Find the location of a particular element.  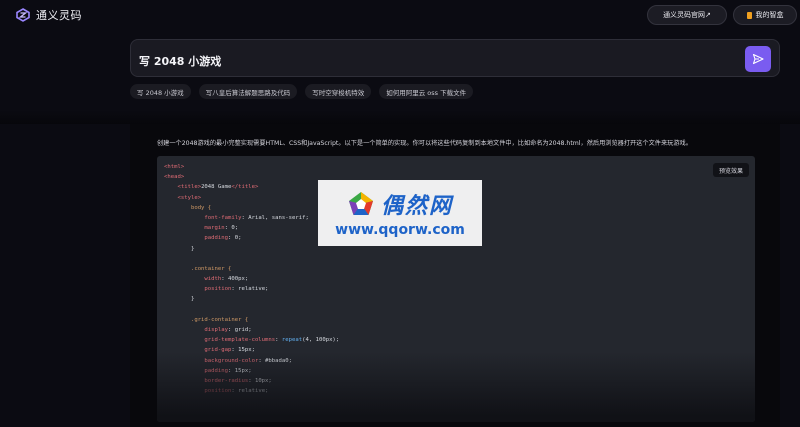

code-line: width: 400px; is located at coordinates (226, 279).